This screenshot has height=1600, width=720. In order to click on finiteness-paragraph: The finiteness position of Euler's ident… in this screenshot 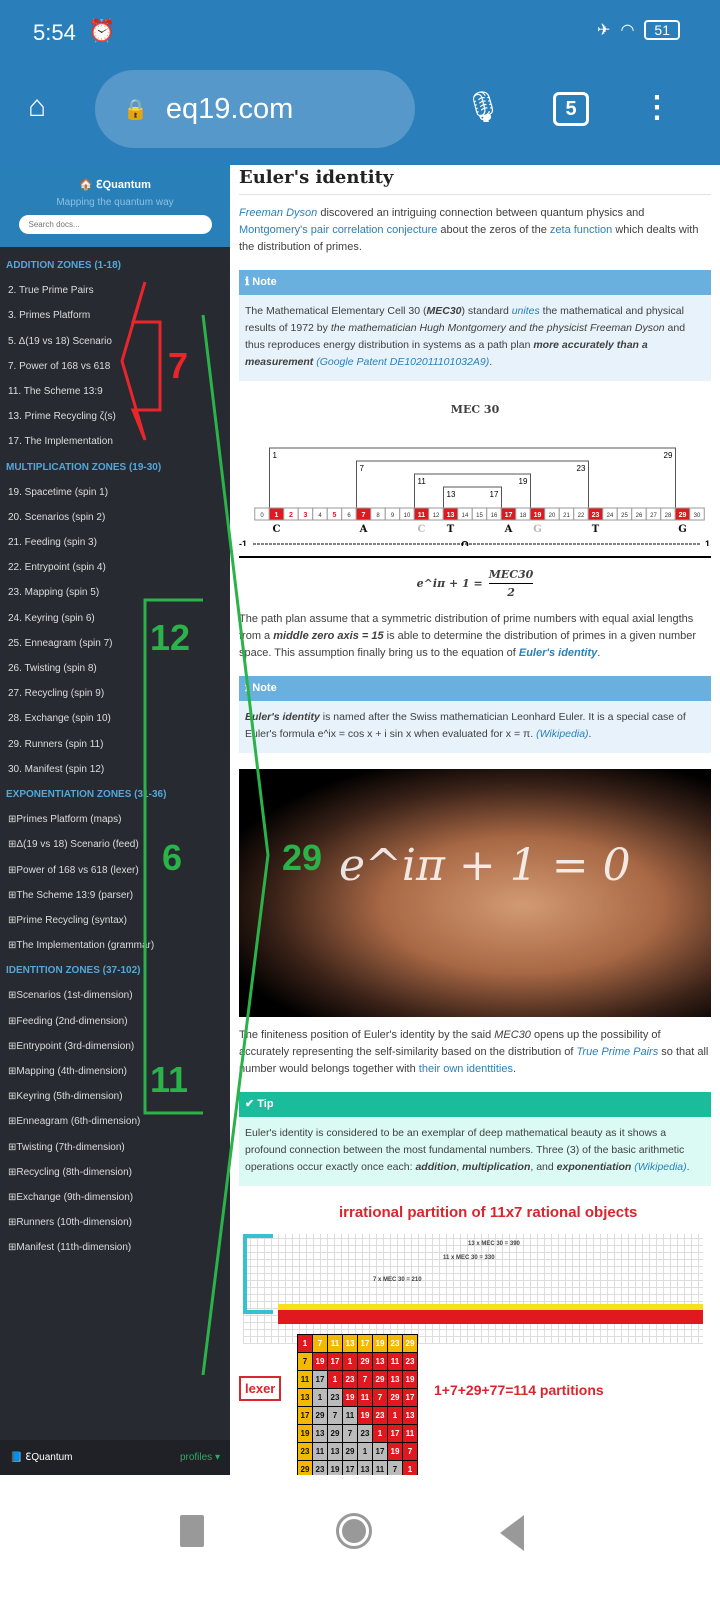, I will do `click(474, 1052)`.